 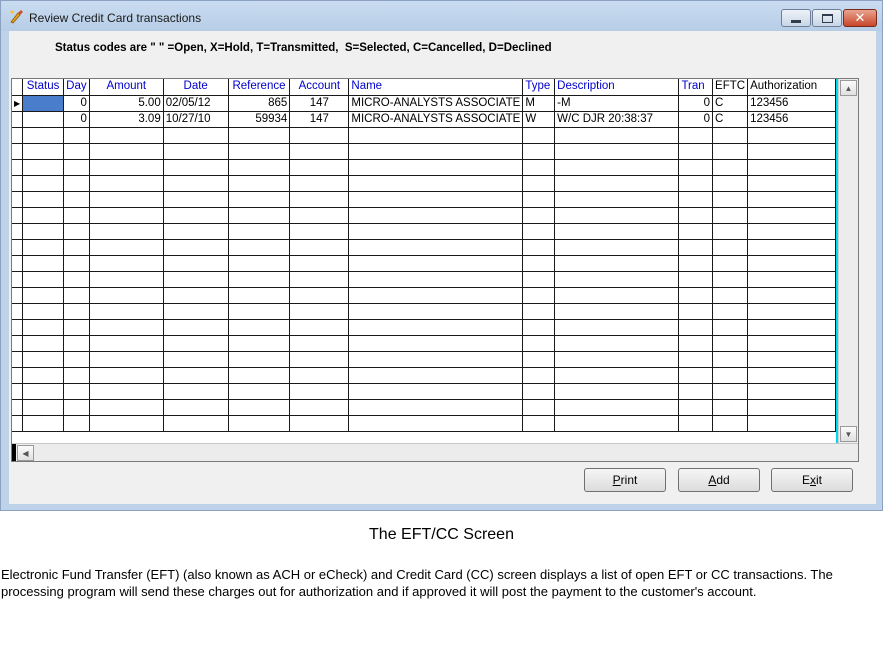 I want to click on scroll-down-arrow-icon: ▼, so click(x=848, y=434).